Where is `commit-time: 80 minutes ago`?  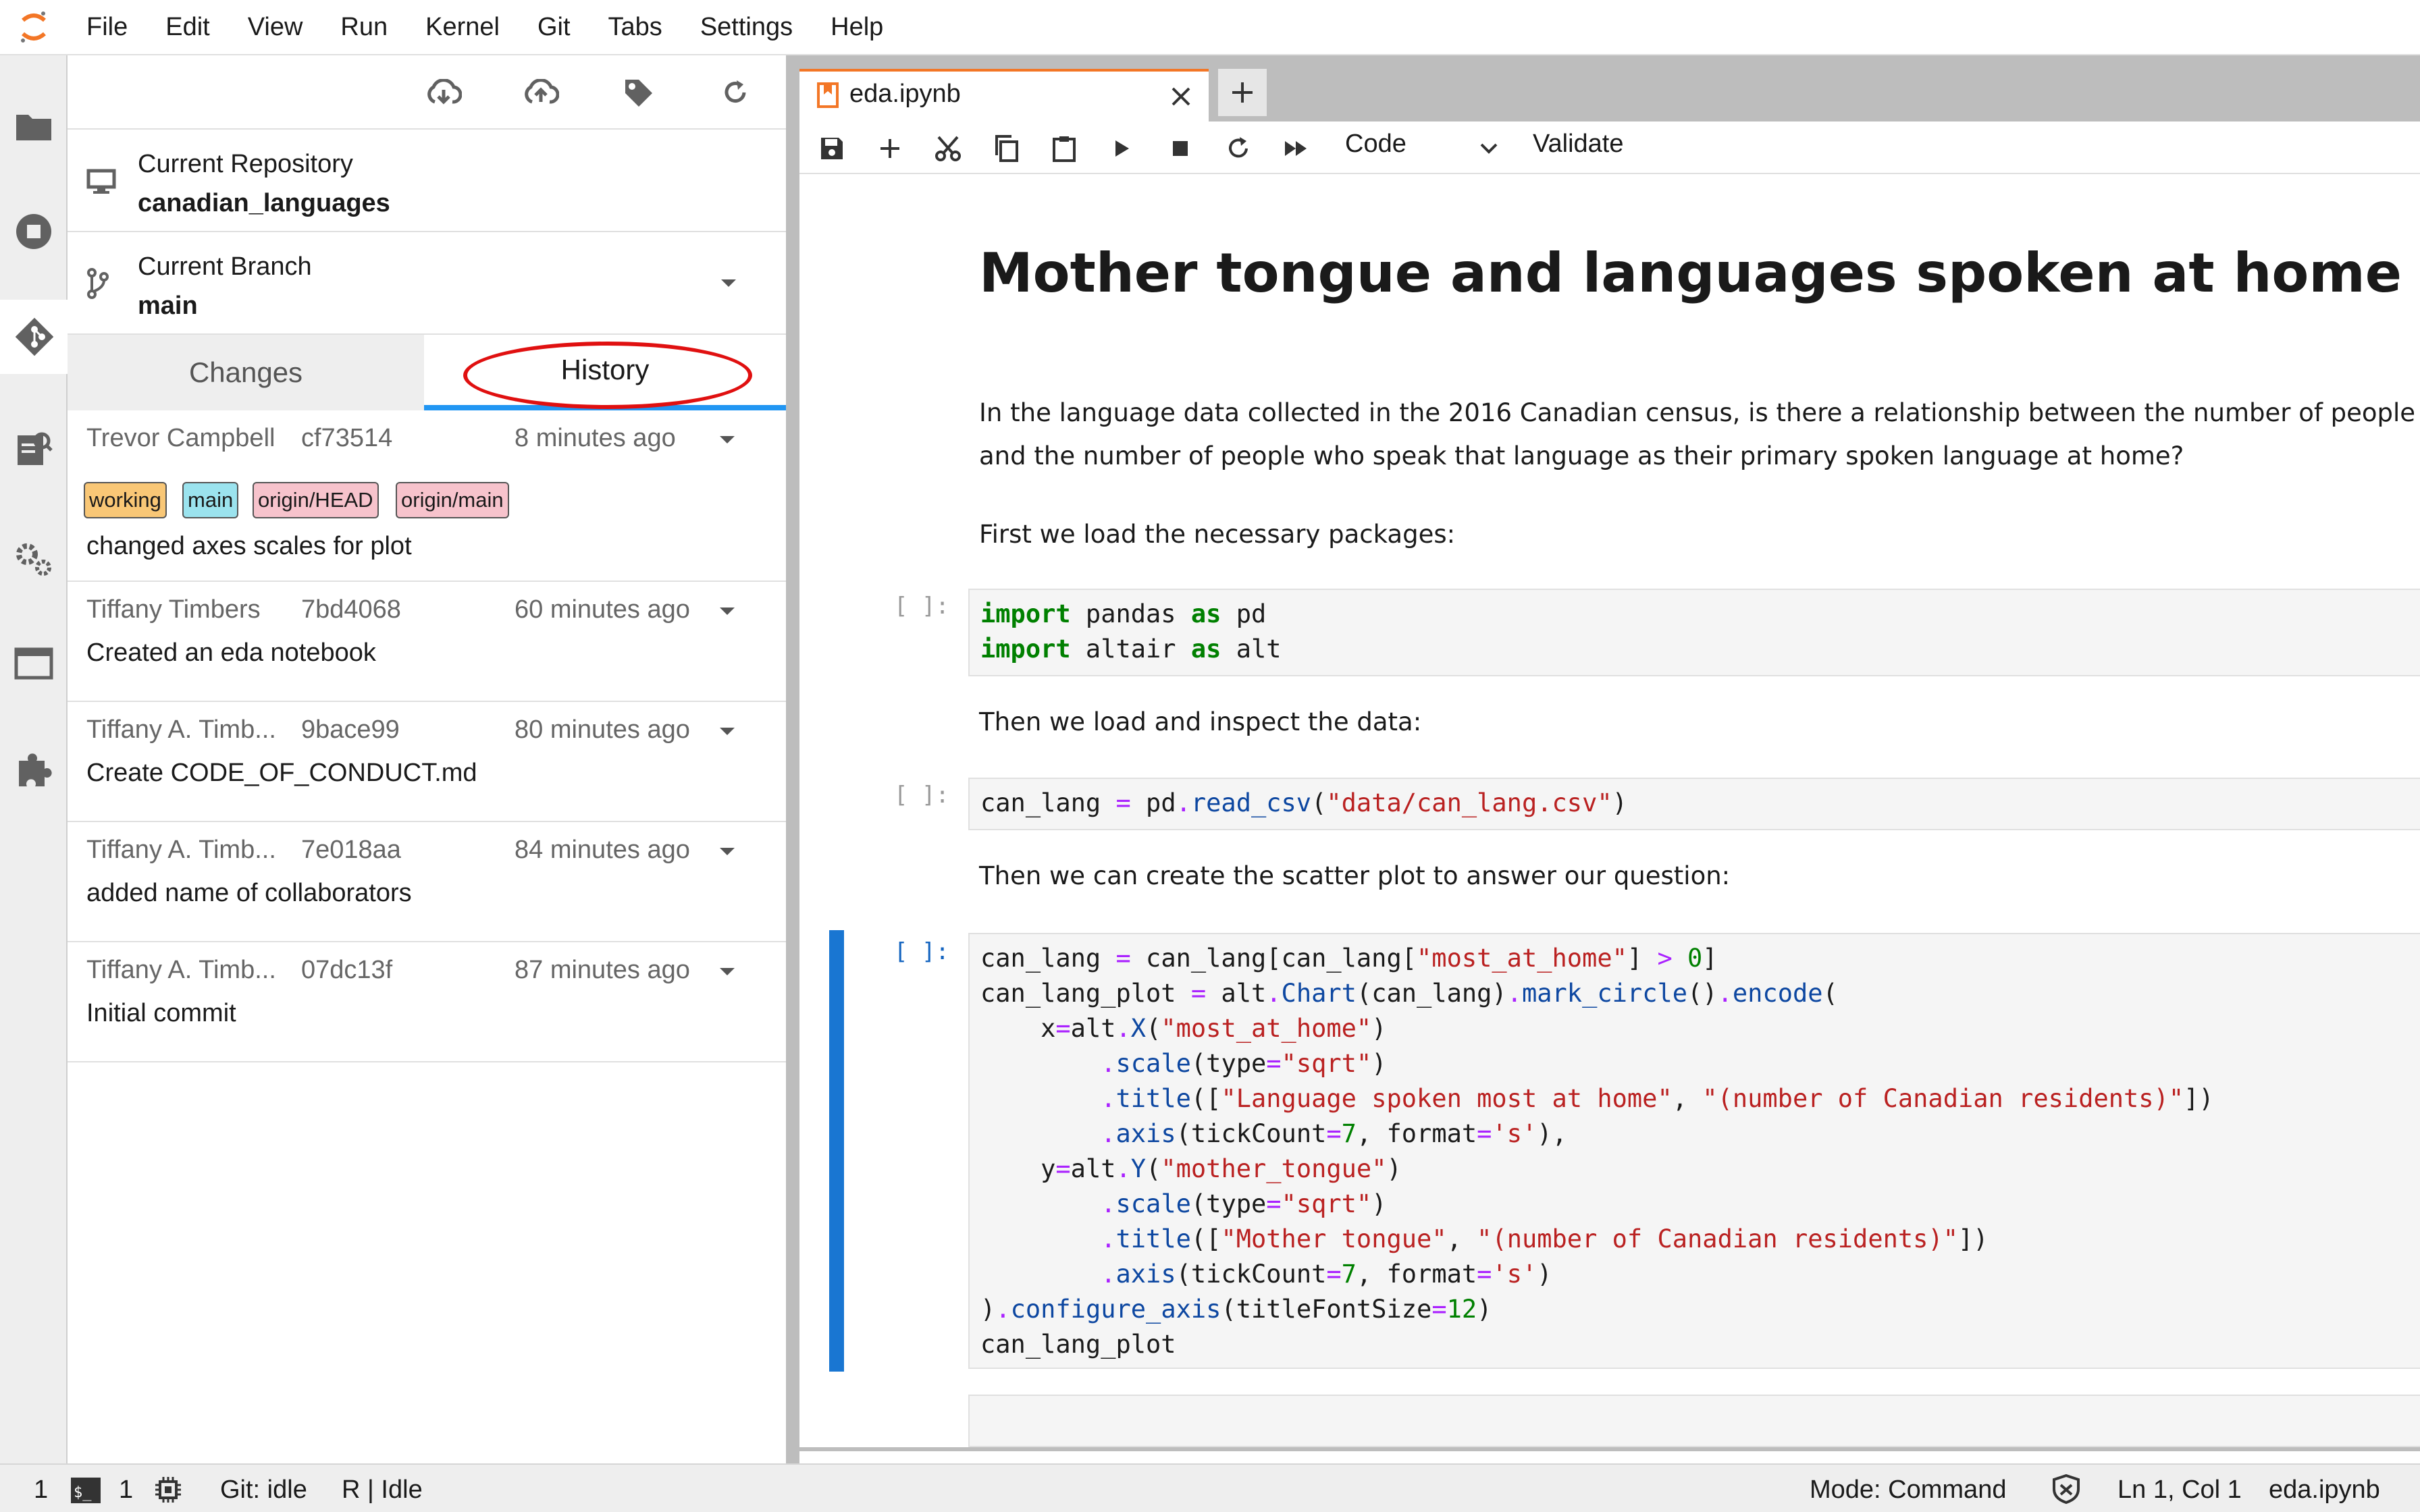 commit-time: 80 minutes ago is located at coordinates (602, 730).